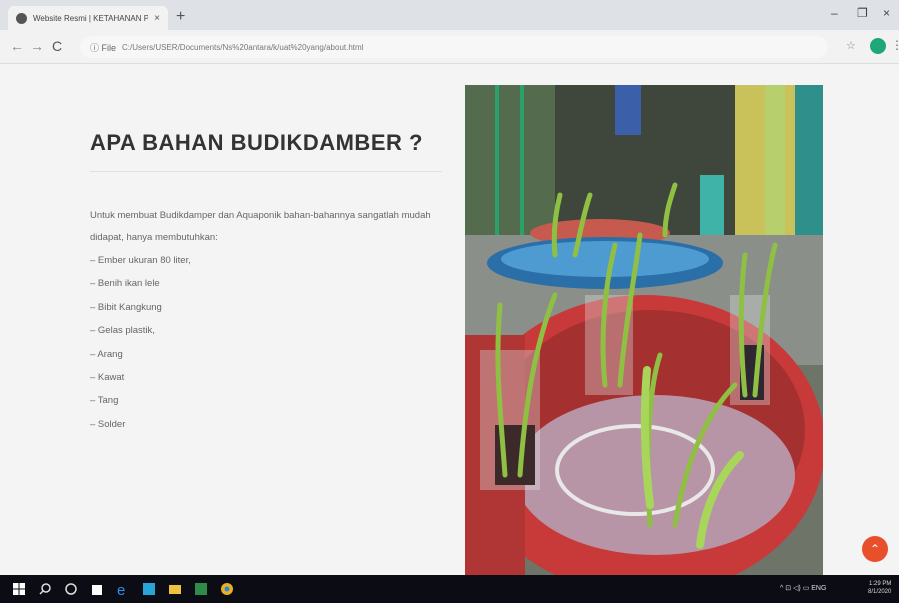 Image resolution: width=899 pixels, height=603 pixels. I want to click on reload-button: C, so click(57, 46).